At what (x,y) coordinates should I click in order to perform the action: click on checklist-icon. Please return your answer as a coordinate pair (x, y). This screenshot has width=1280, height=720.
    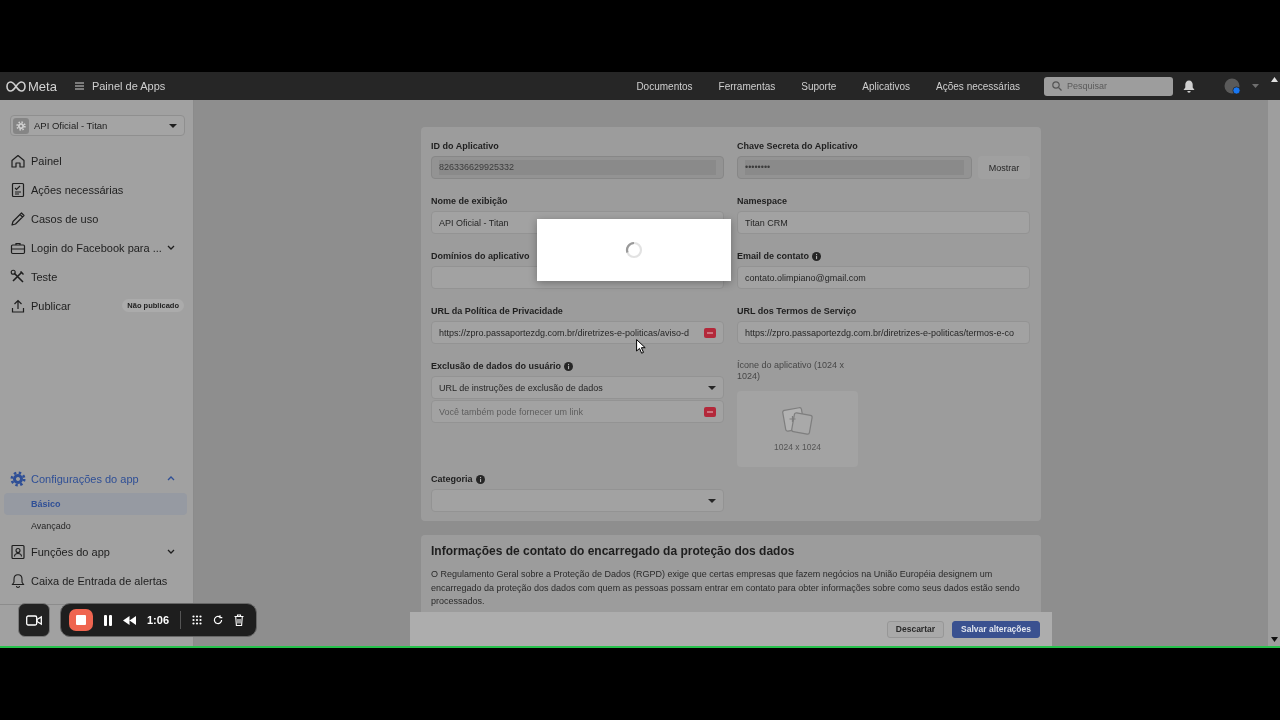
    Looking at the image, I should click on (18, 189).